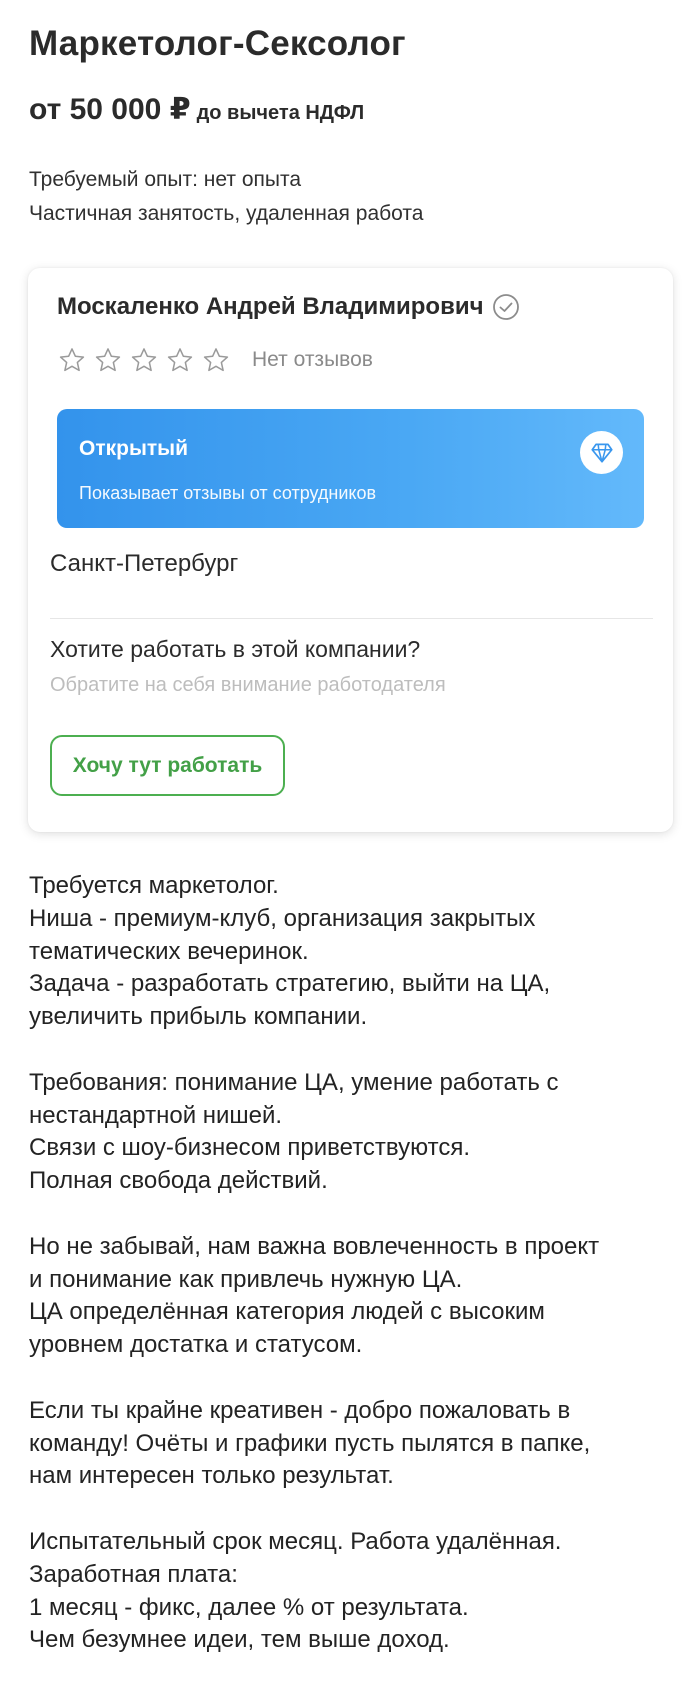 The width and height of the screenshot is (700, 1686). I want to click on check-circle-icon, so click(506, 307).